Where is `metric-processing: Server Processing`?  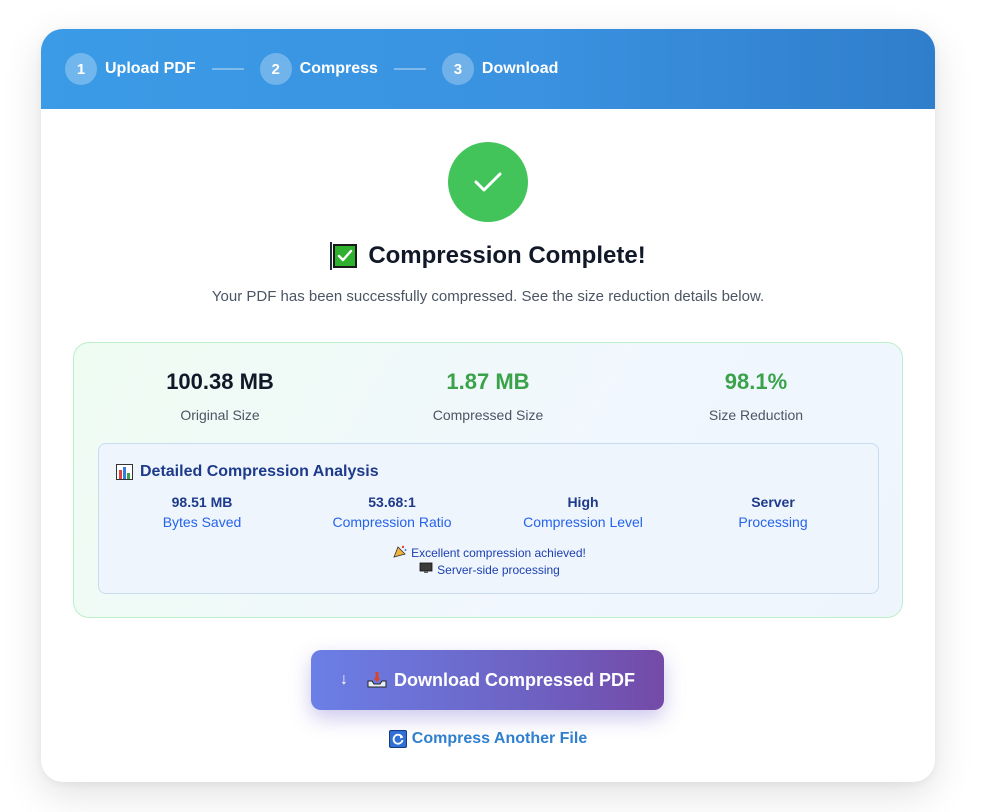
metric-processing: Server Processing is located at coordinates (773, 512).